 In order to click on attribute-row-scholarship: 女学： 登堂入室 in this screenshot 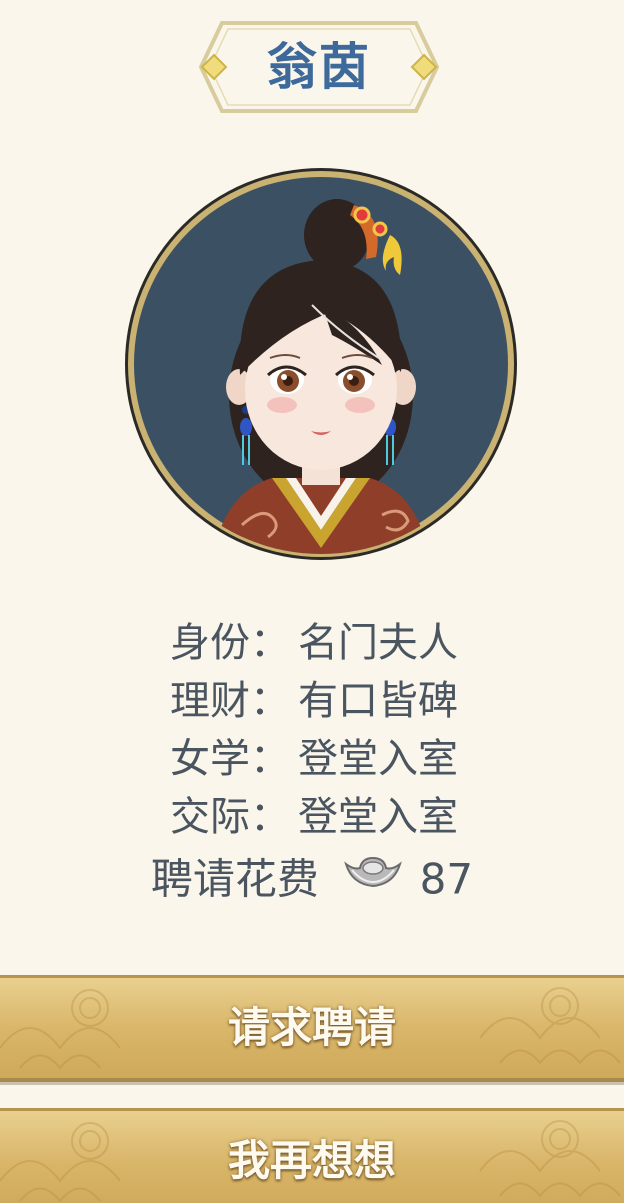, I will do `click(312, 759)`.